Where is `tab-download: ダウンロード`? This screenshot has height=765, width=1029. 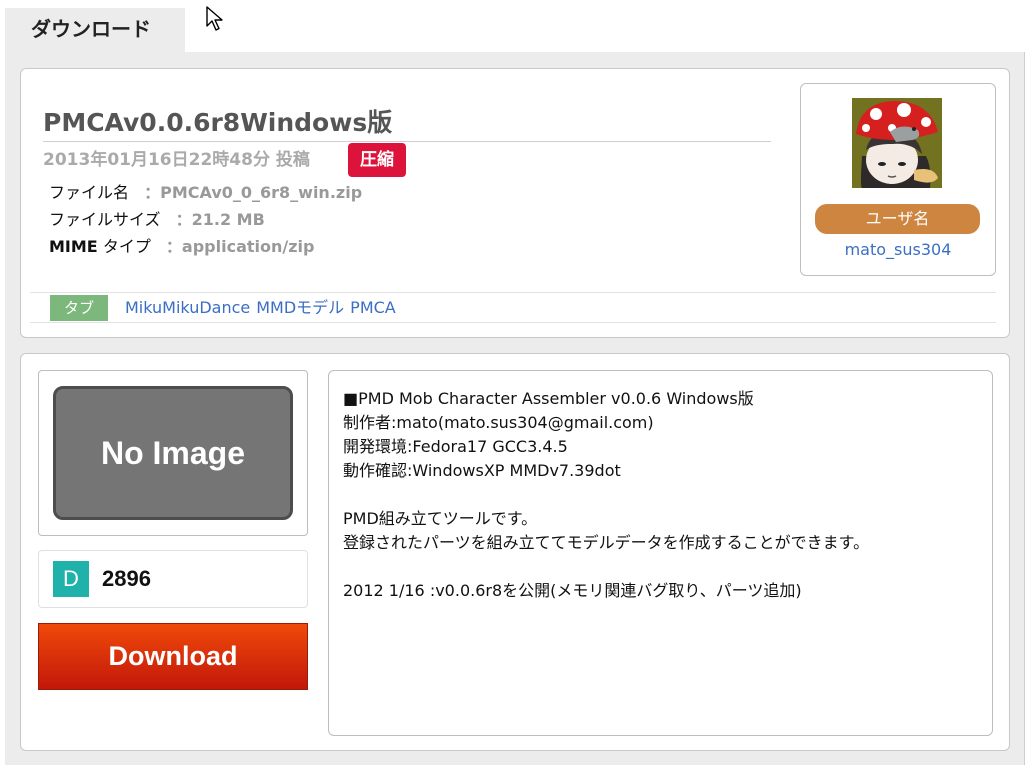 tab-download: ダウンロード is located at coordinates (95, 31).